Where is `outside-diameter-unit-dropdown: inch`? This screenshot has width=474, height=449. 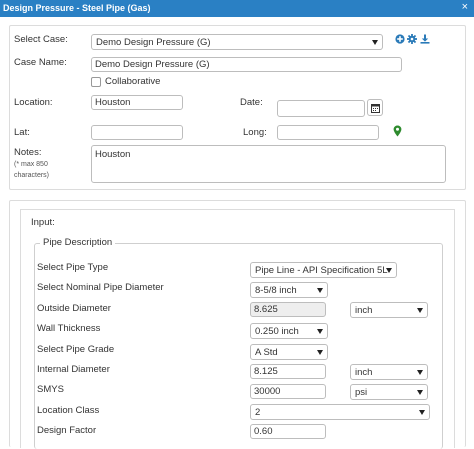
outside-diameter-unit-dropdown: inch is located at coordinates (389, 310).